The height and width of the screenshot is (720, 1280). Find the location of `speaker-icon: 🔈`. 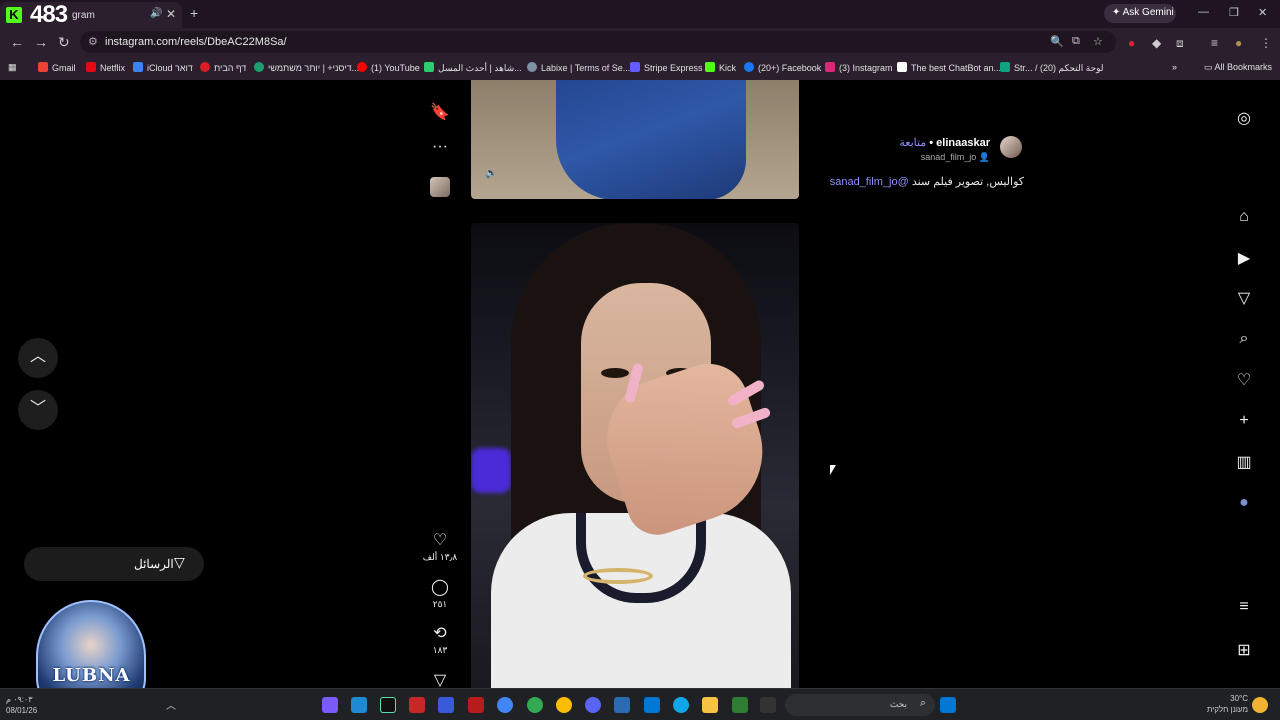

speaker-icon: 🔈 is located at coordinates (493, 176).